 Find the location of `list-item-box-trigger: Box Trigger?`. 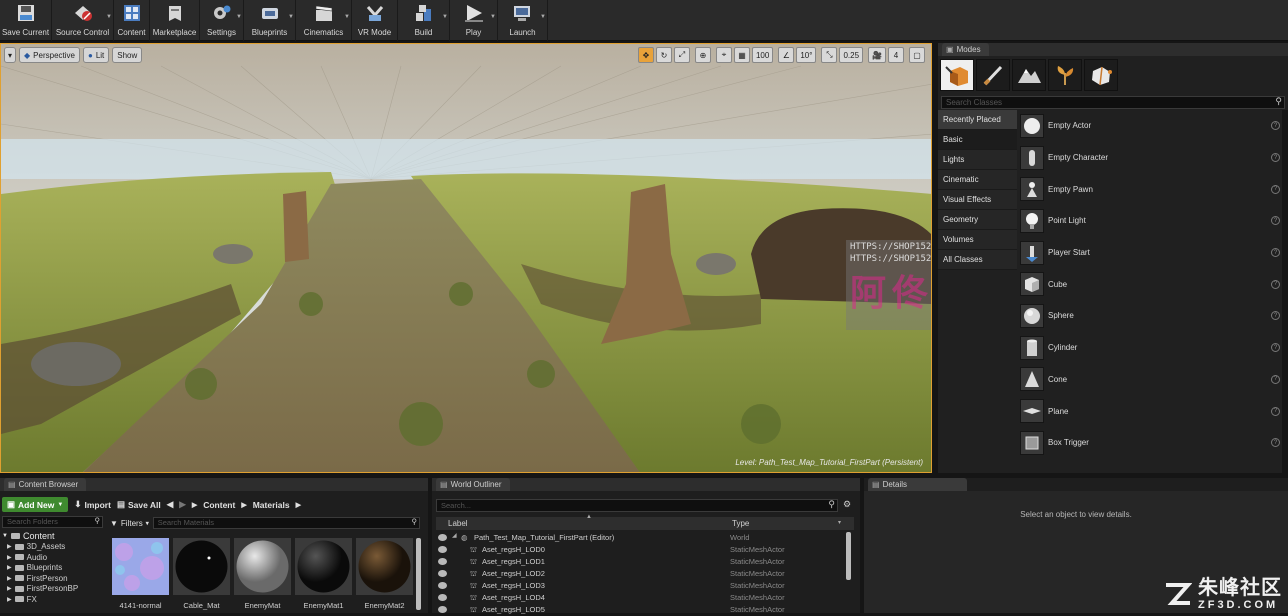

list-item-box-trigger: Box Trigger? is located at coordinates (1151, 443).